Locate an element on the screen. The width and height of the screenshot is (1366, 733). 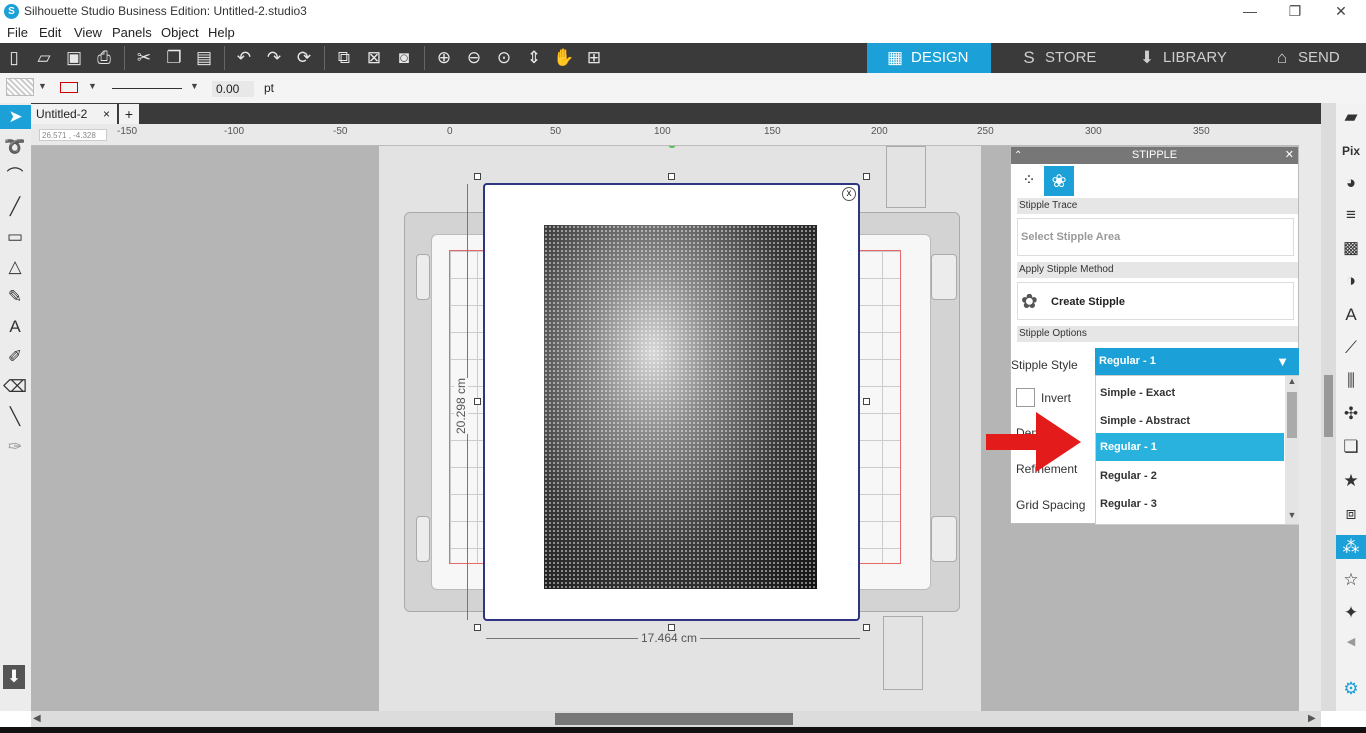
deselect-icon: ⊠ is located at coordinates (374, 58).